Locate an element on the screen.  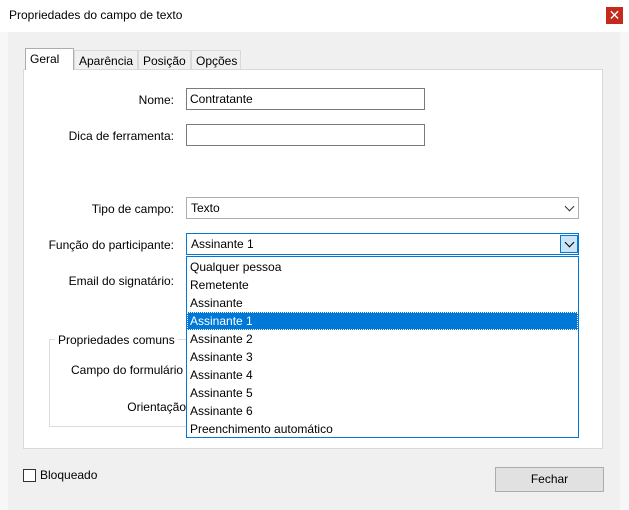
dropdown-option-assinante: Assinante is located at coordinates (382, 303).